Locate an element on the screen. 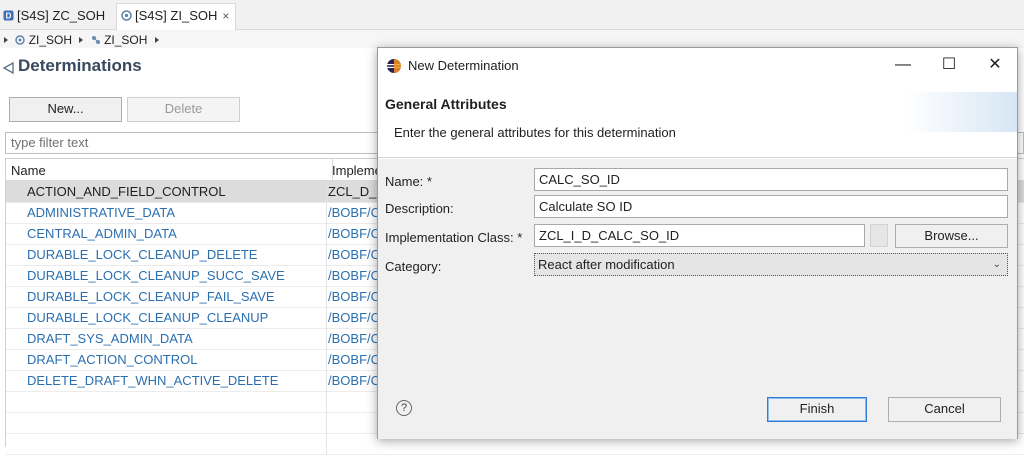 The width and height of the screenshot is (1024, 455). implementation-class-field: ZCL_I_D_CALC_SO_ID is located at coordinates (699, 235).